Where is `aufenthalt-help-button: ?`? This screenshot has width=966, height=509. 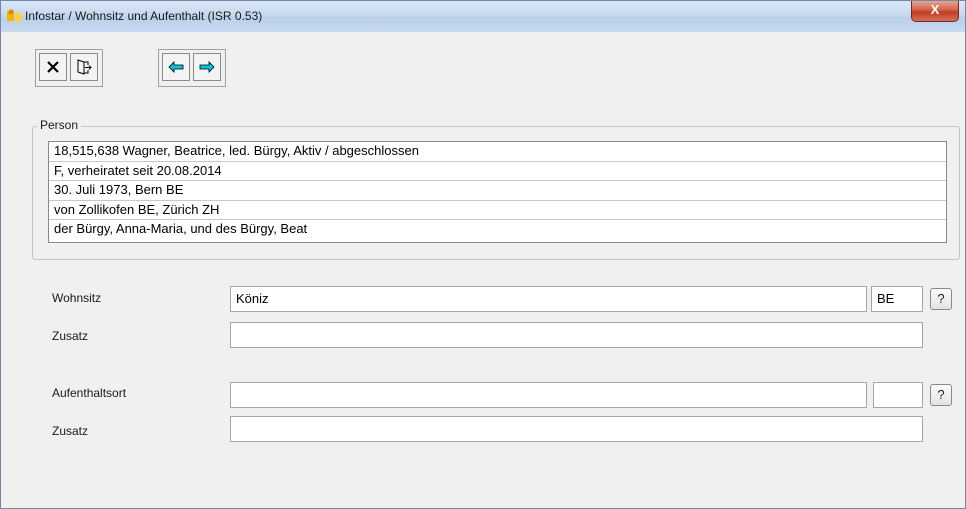 aufenthalt-help-button: ? is located at coordinates (941, 395).